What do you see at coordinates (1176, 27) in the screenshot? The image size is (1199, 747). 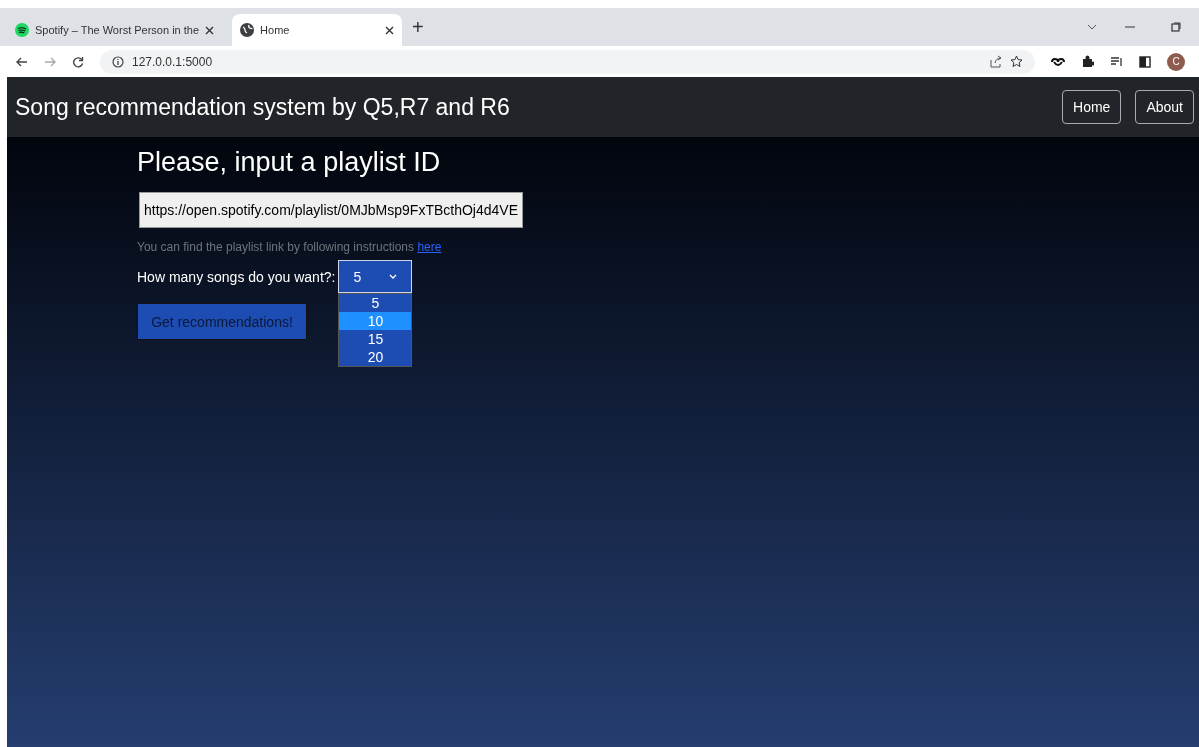 I see `restore-icon` at bounding box center [1176, 27].